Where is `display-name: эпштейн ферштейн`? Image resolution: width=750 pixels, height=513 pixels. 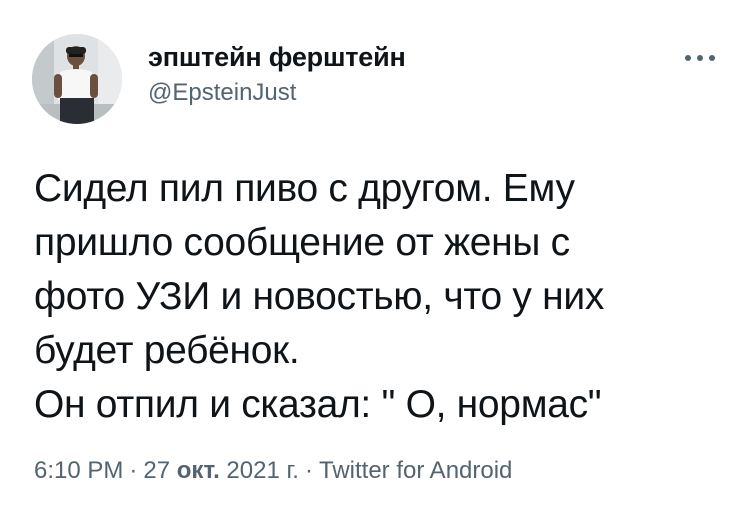
display-name: эпштейн ферштейн is located at coordinates (277, 57).